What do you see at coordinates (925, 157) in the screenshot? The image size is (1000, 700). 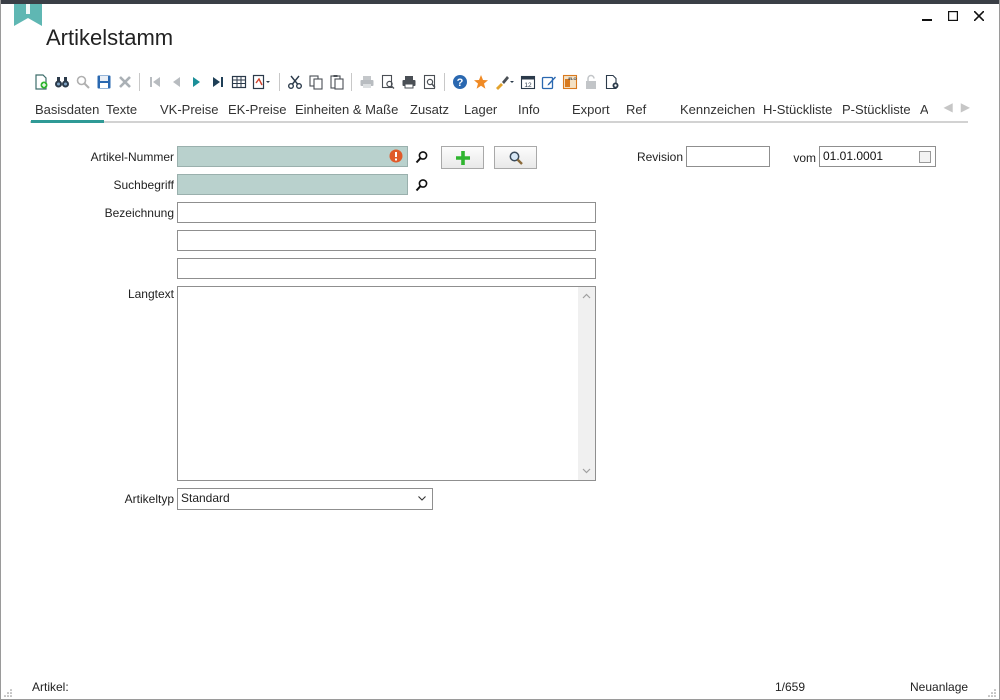 I see `date-picker-button` at bounding box center [925, 157].